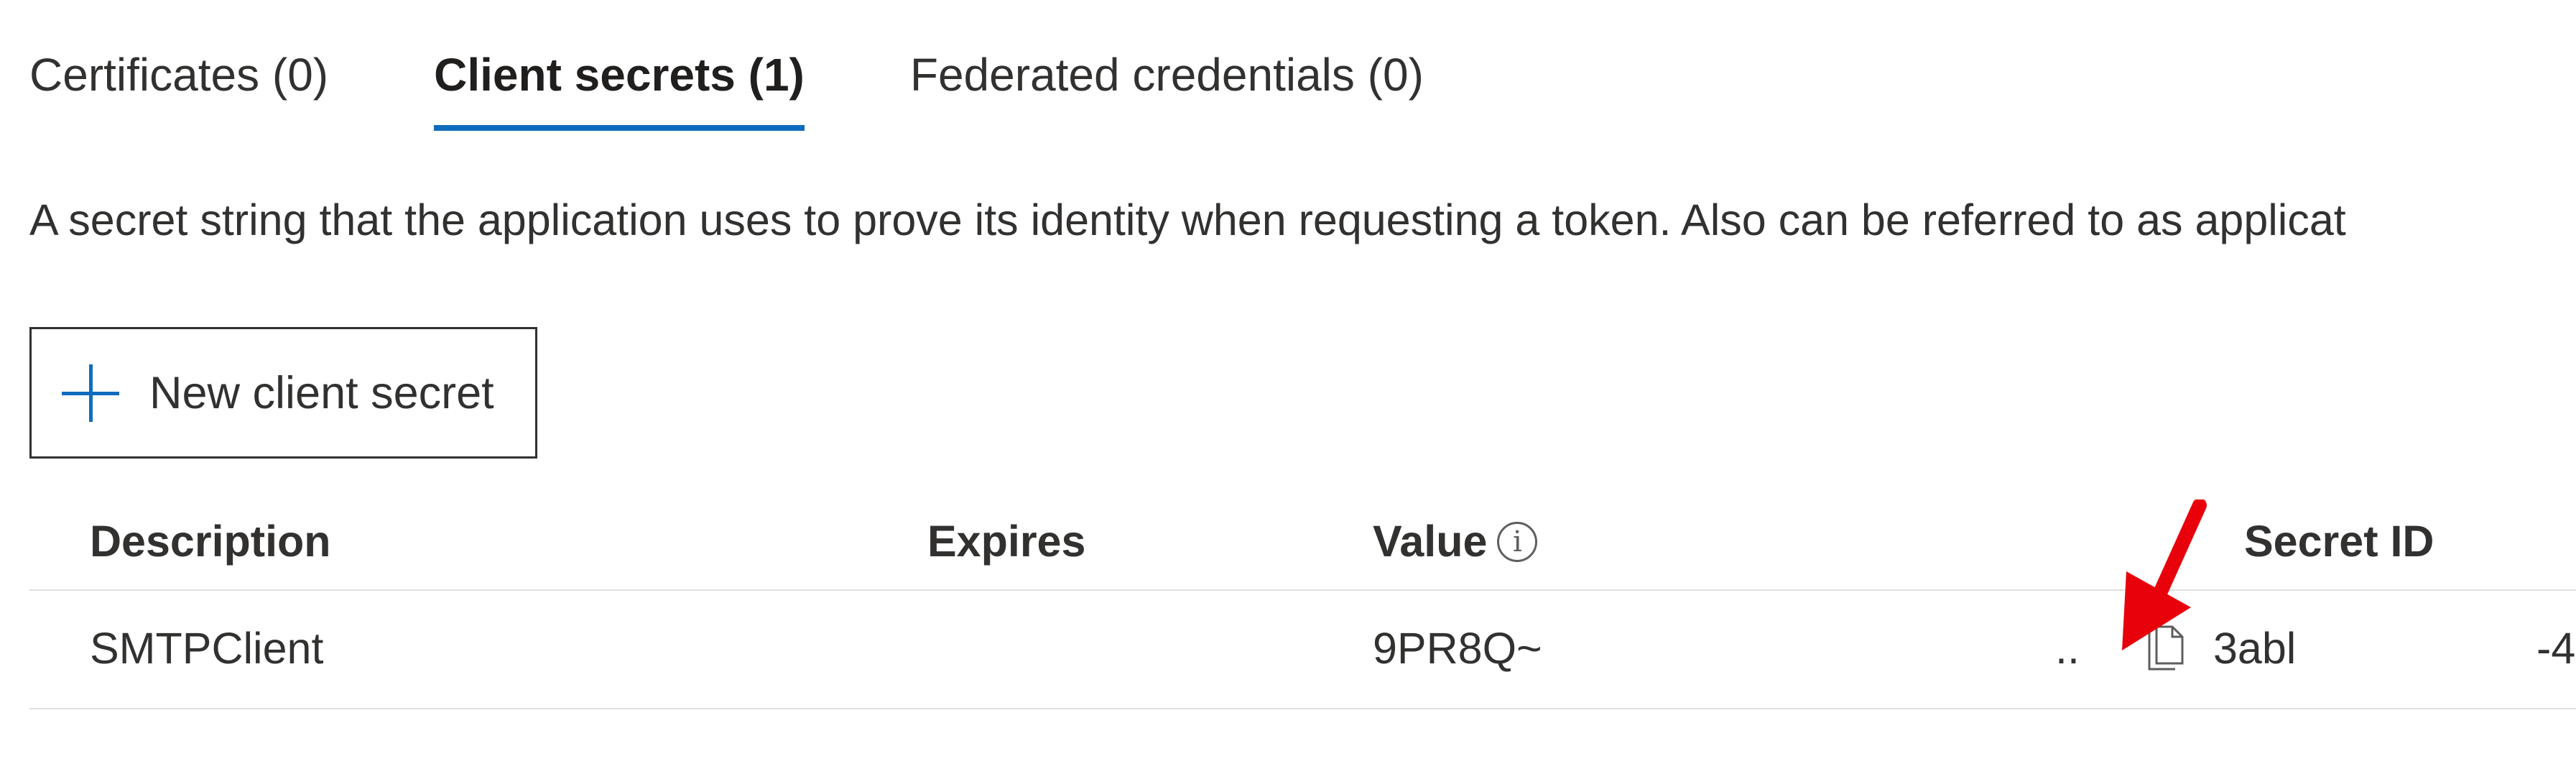  I want to click on secret-id-tail: -4, so click(2556, 648).